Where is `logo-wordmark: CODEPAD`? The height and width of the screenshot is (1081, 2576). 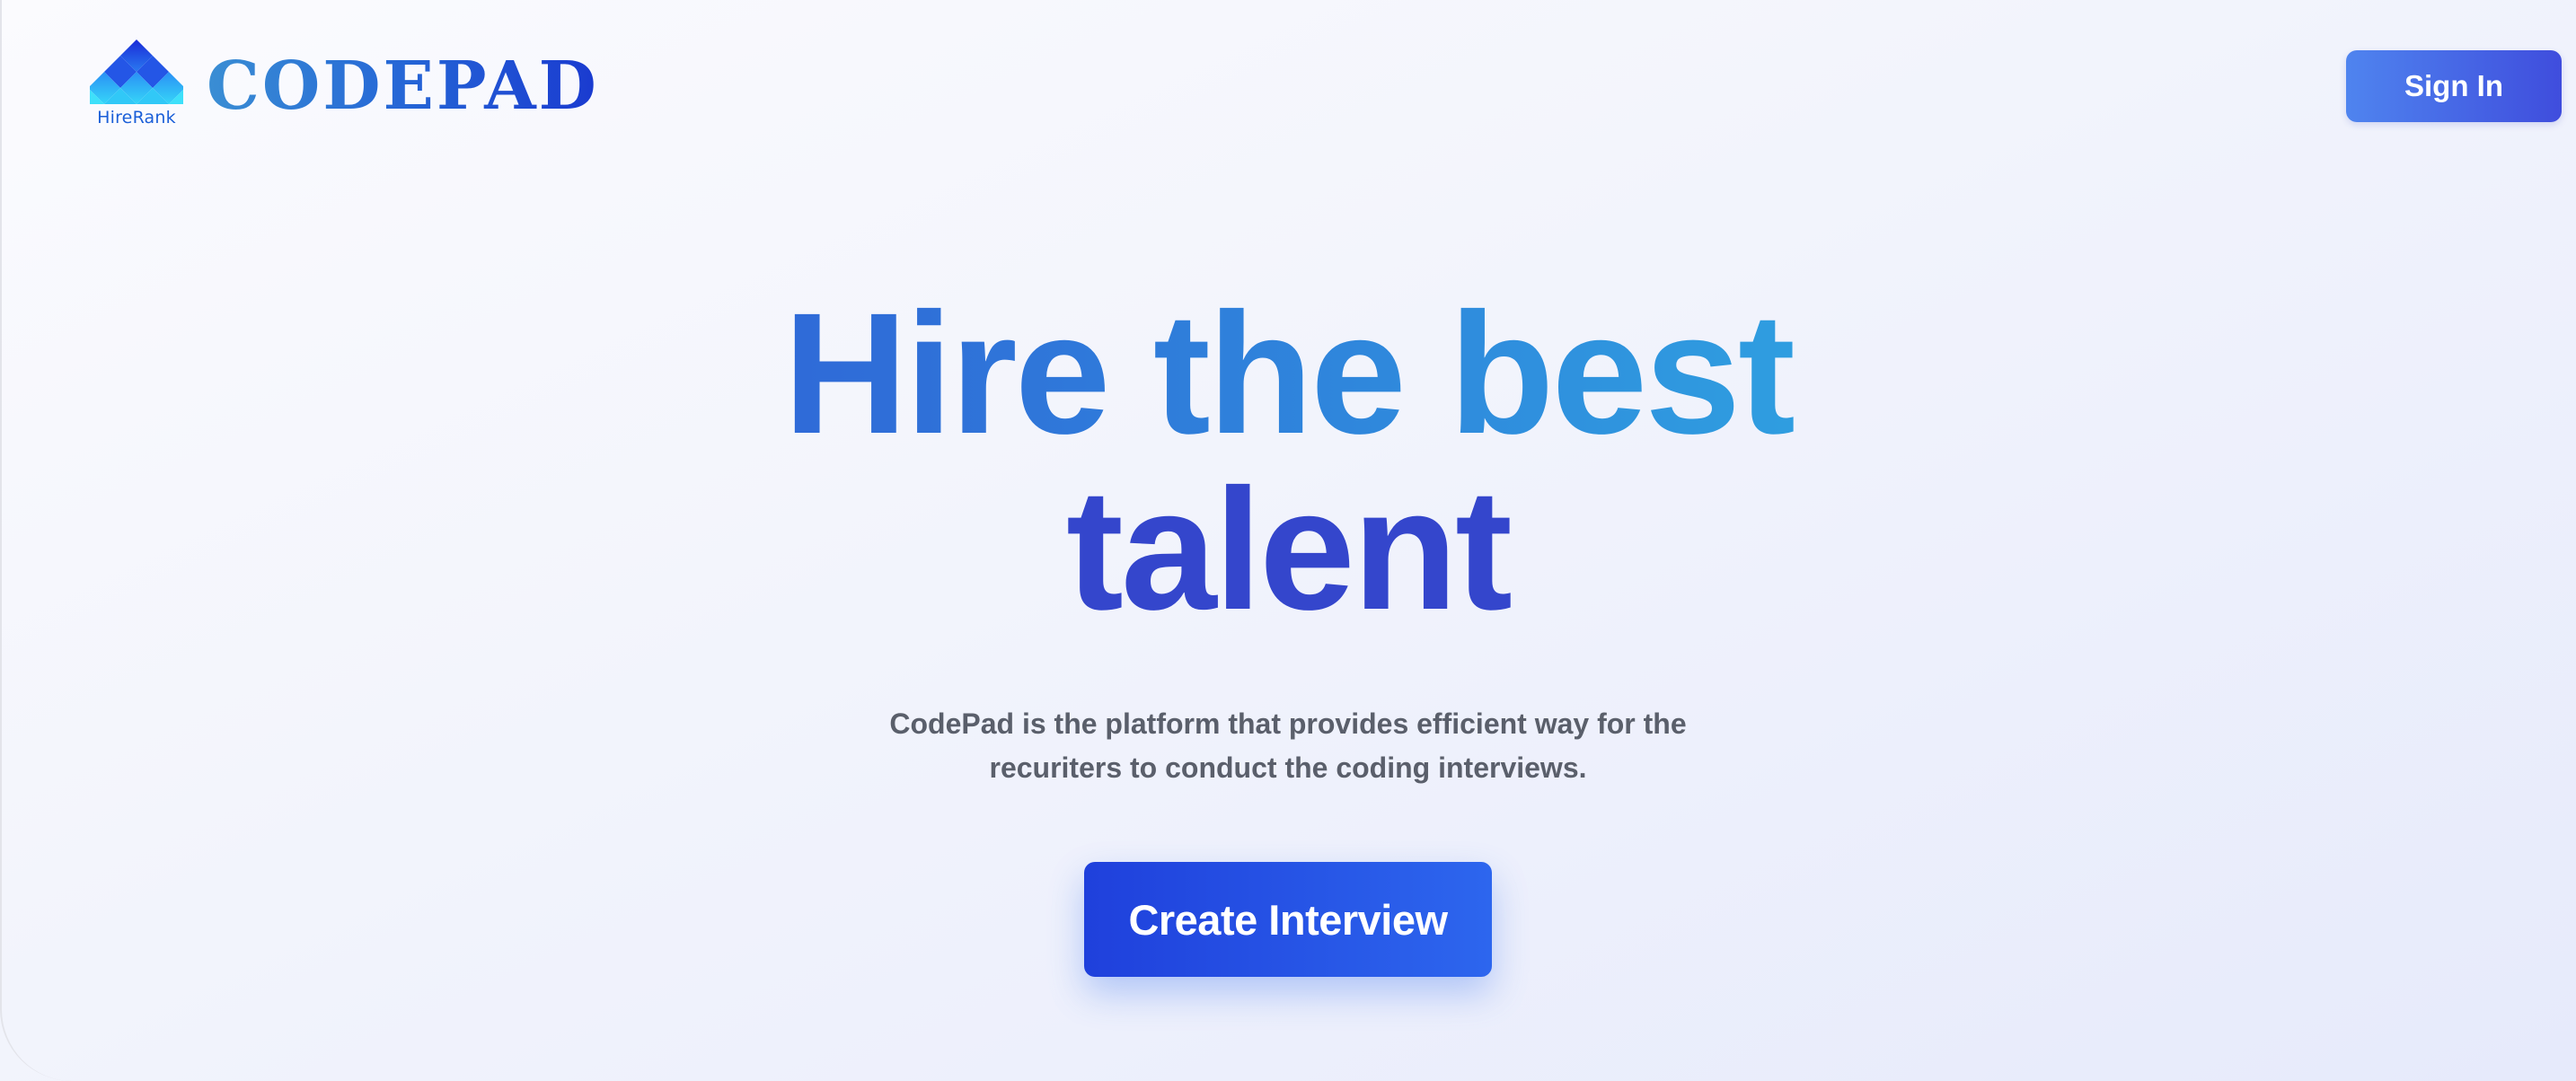
logo-wordmark: CODEPAD is located at coordinates (403, 87).